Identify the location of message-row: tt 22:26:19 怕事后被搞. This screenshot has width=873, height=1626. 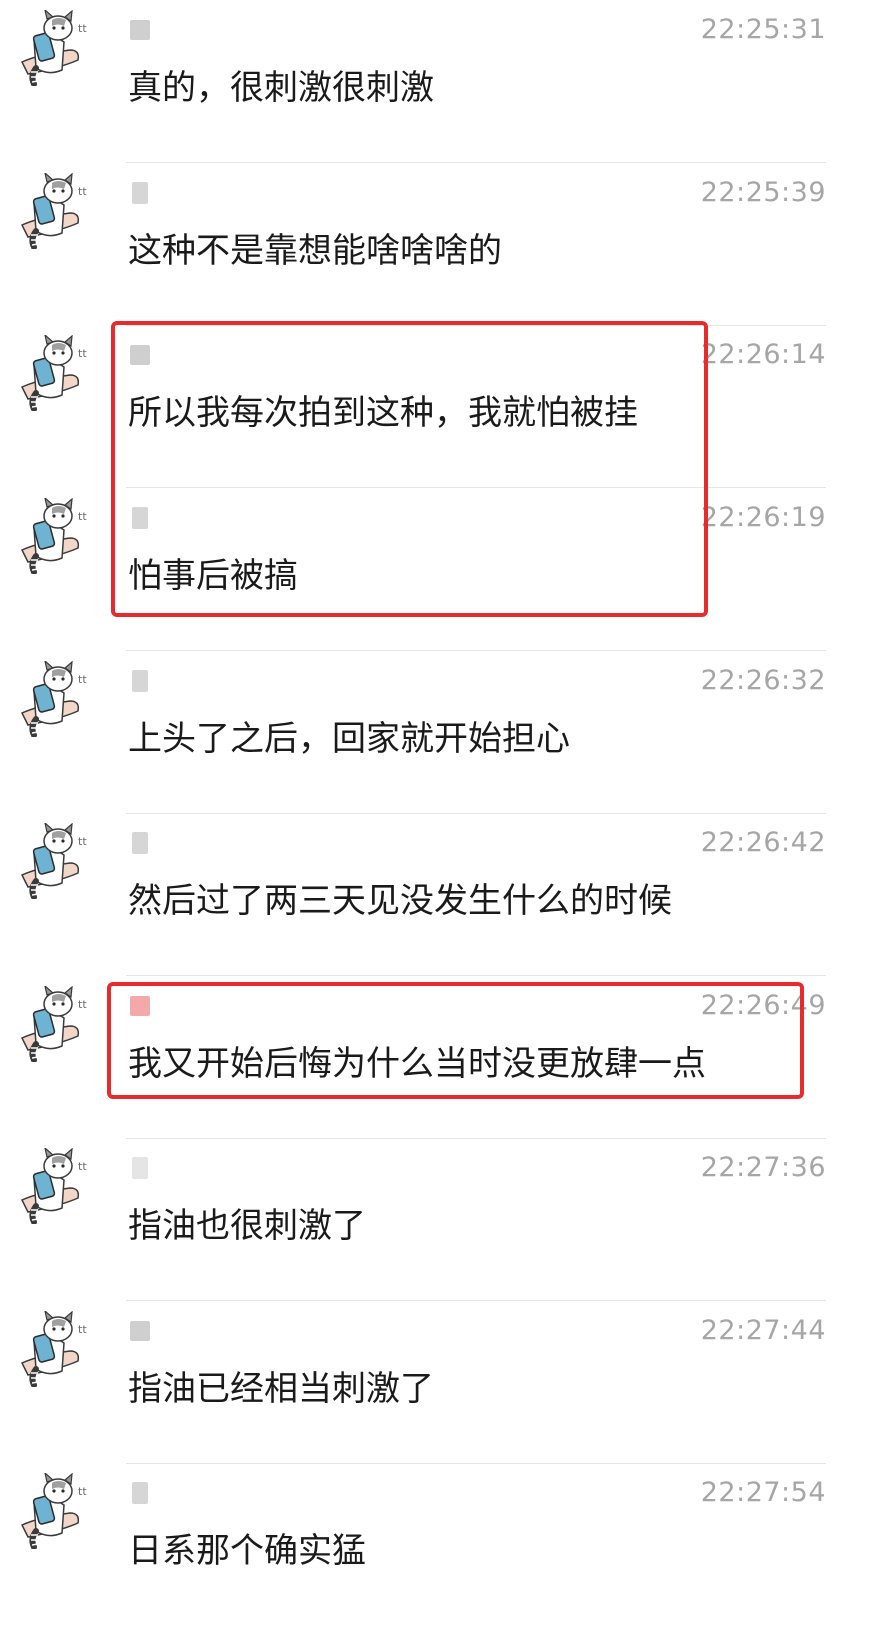
(436, 569).